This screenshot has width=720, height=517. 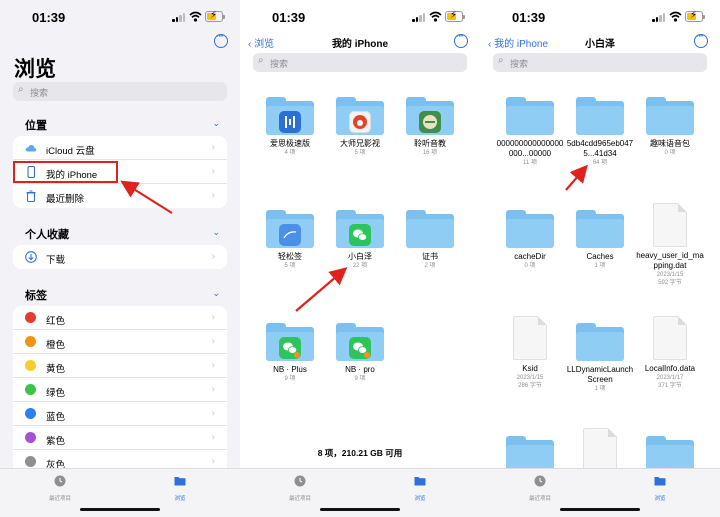 What do you see at coordinates (120, 148) in the screenshot?
I see `location-icloud-drive: iCloud 云盘 ›` at bounding box center [120, 148].